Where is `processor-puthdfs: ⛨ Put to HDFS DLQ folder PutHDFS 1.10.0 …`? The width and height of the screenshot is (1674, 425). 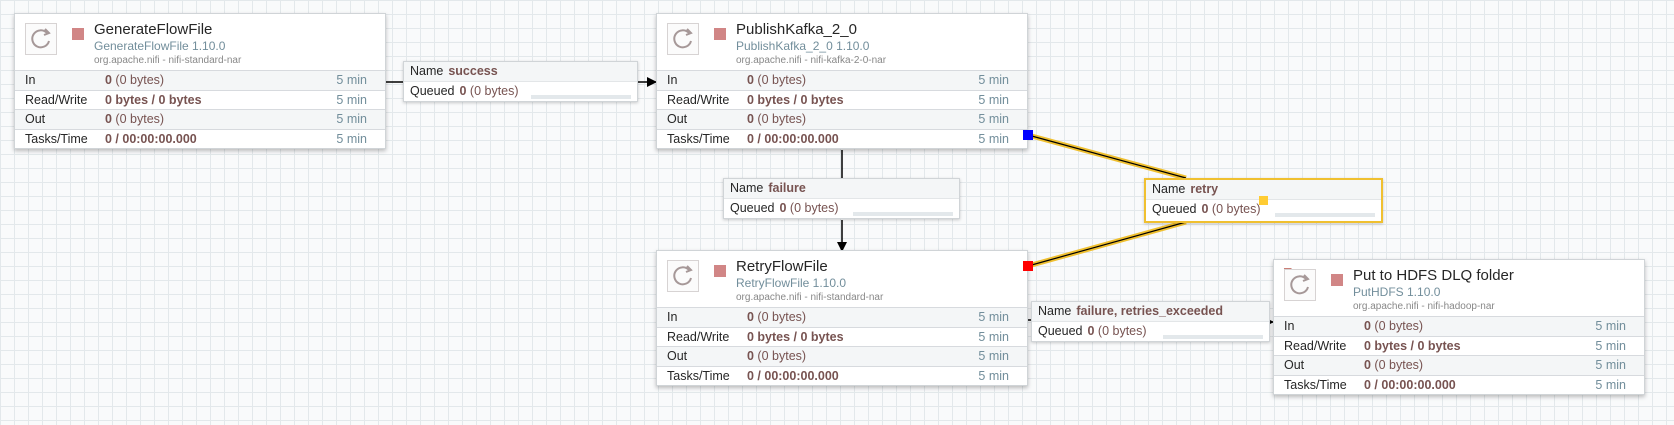
processor-puthdfs: ⛨ Put to HDFS DLQ folder PutHDFS 1.10.0 … is located at coordinates (1459, 327).